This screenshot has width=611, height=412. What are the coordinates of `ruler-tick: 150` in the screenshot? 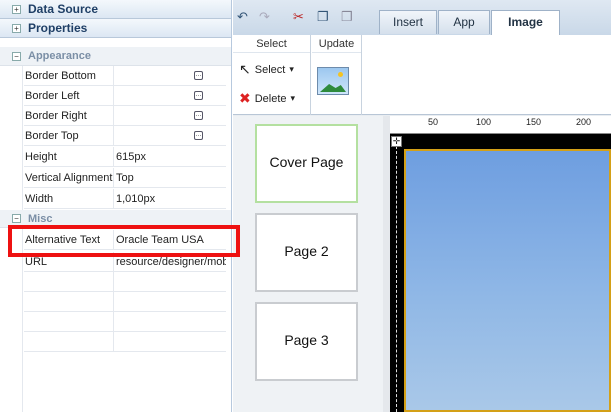 It's located at (534, 122).